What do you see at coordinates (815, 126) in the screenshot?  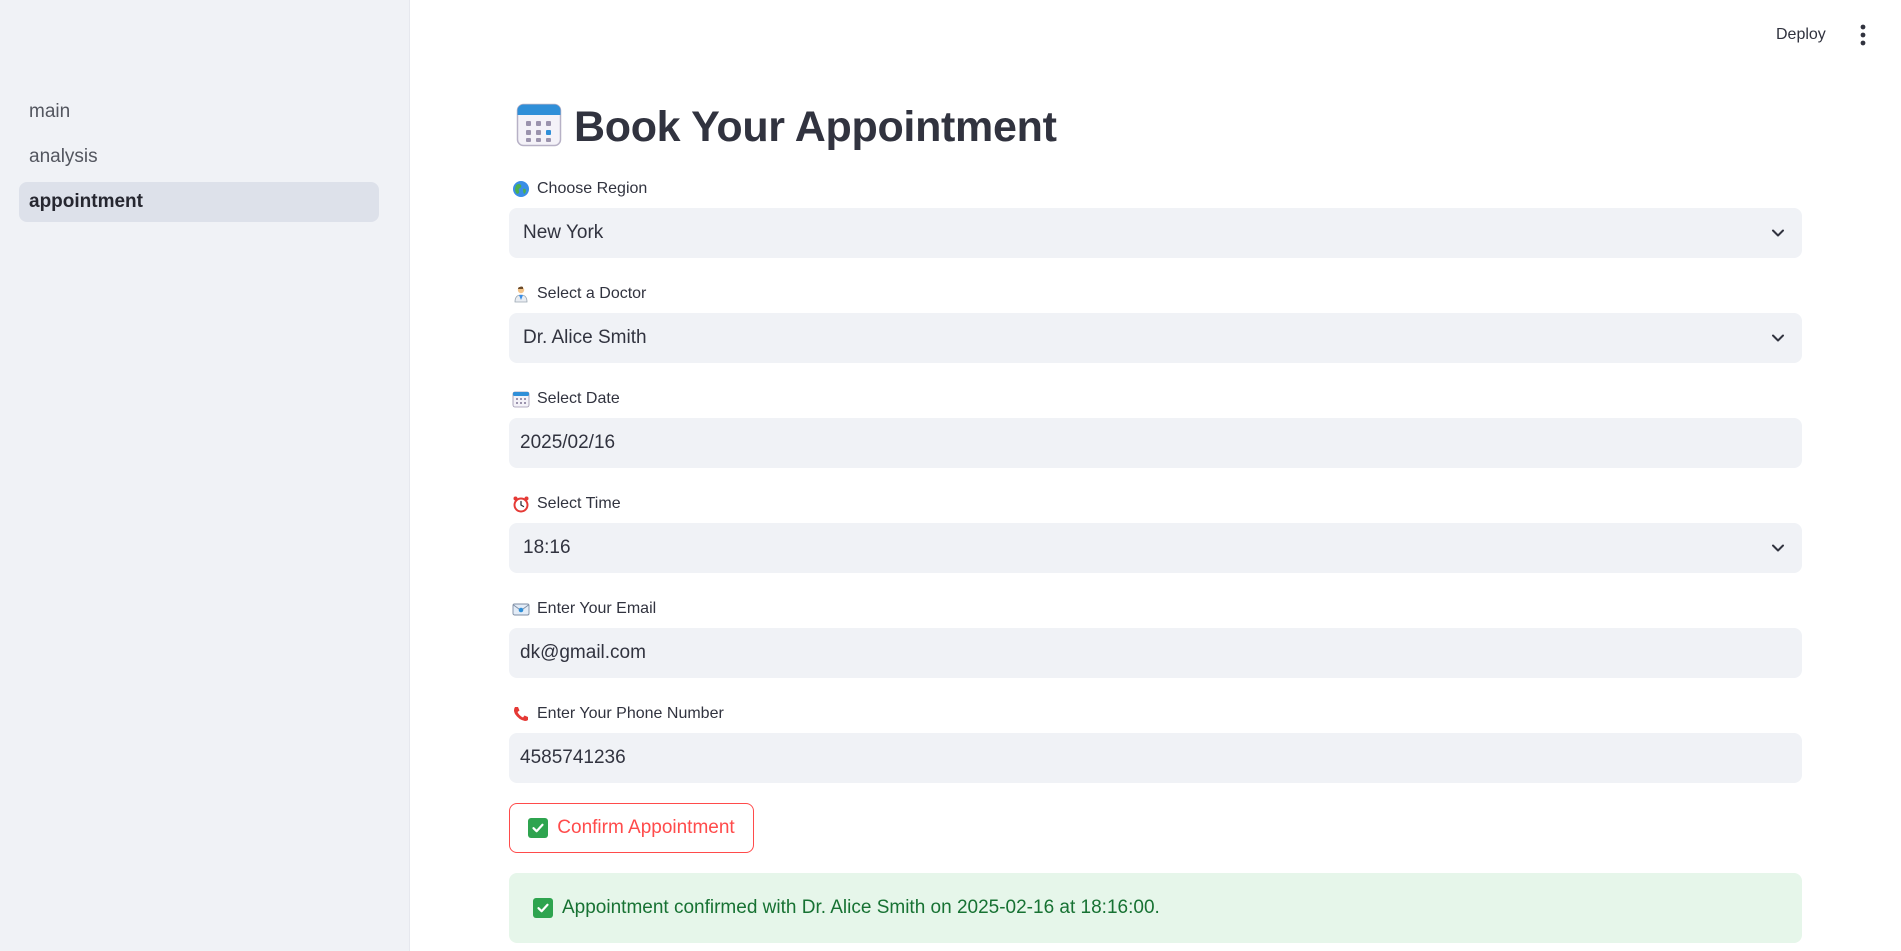 I see `page-title: Book Your Appointment` at bounding box center [815, 126].